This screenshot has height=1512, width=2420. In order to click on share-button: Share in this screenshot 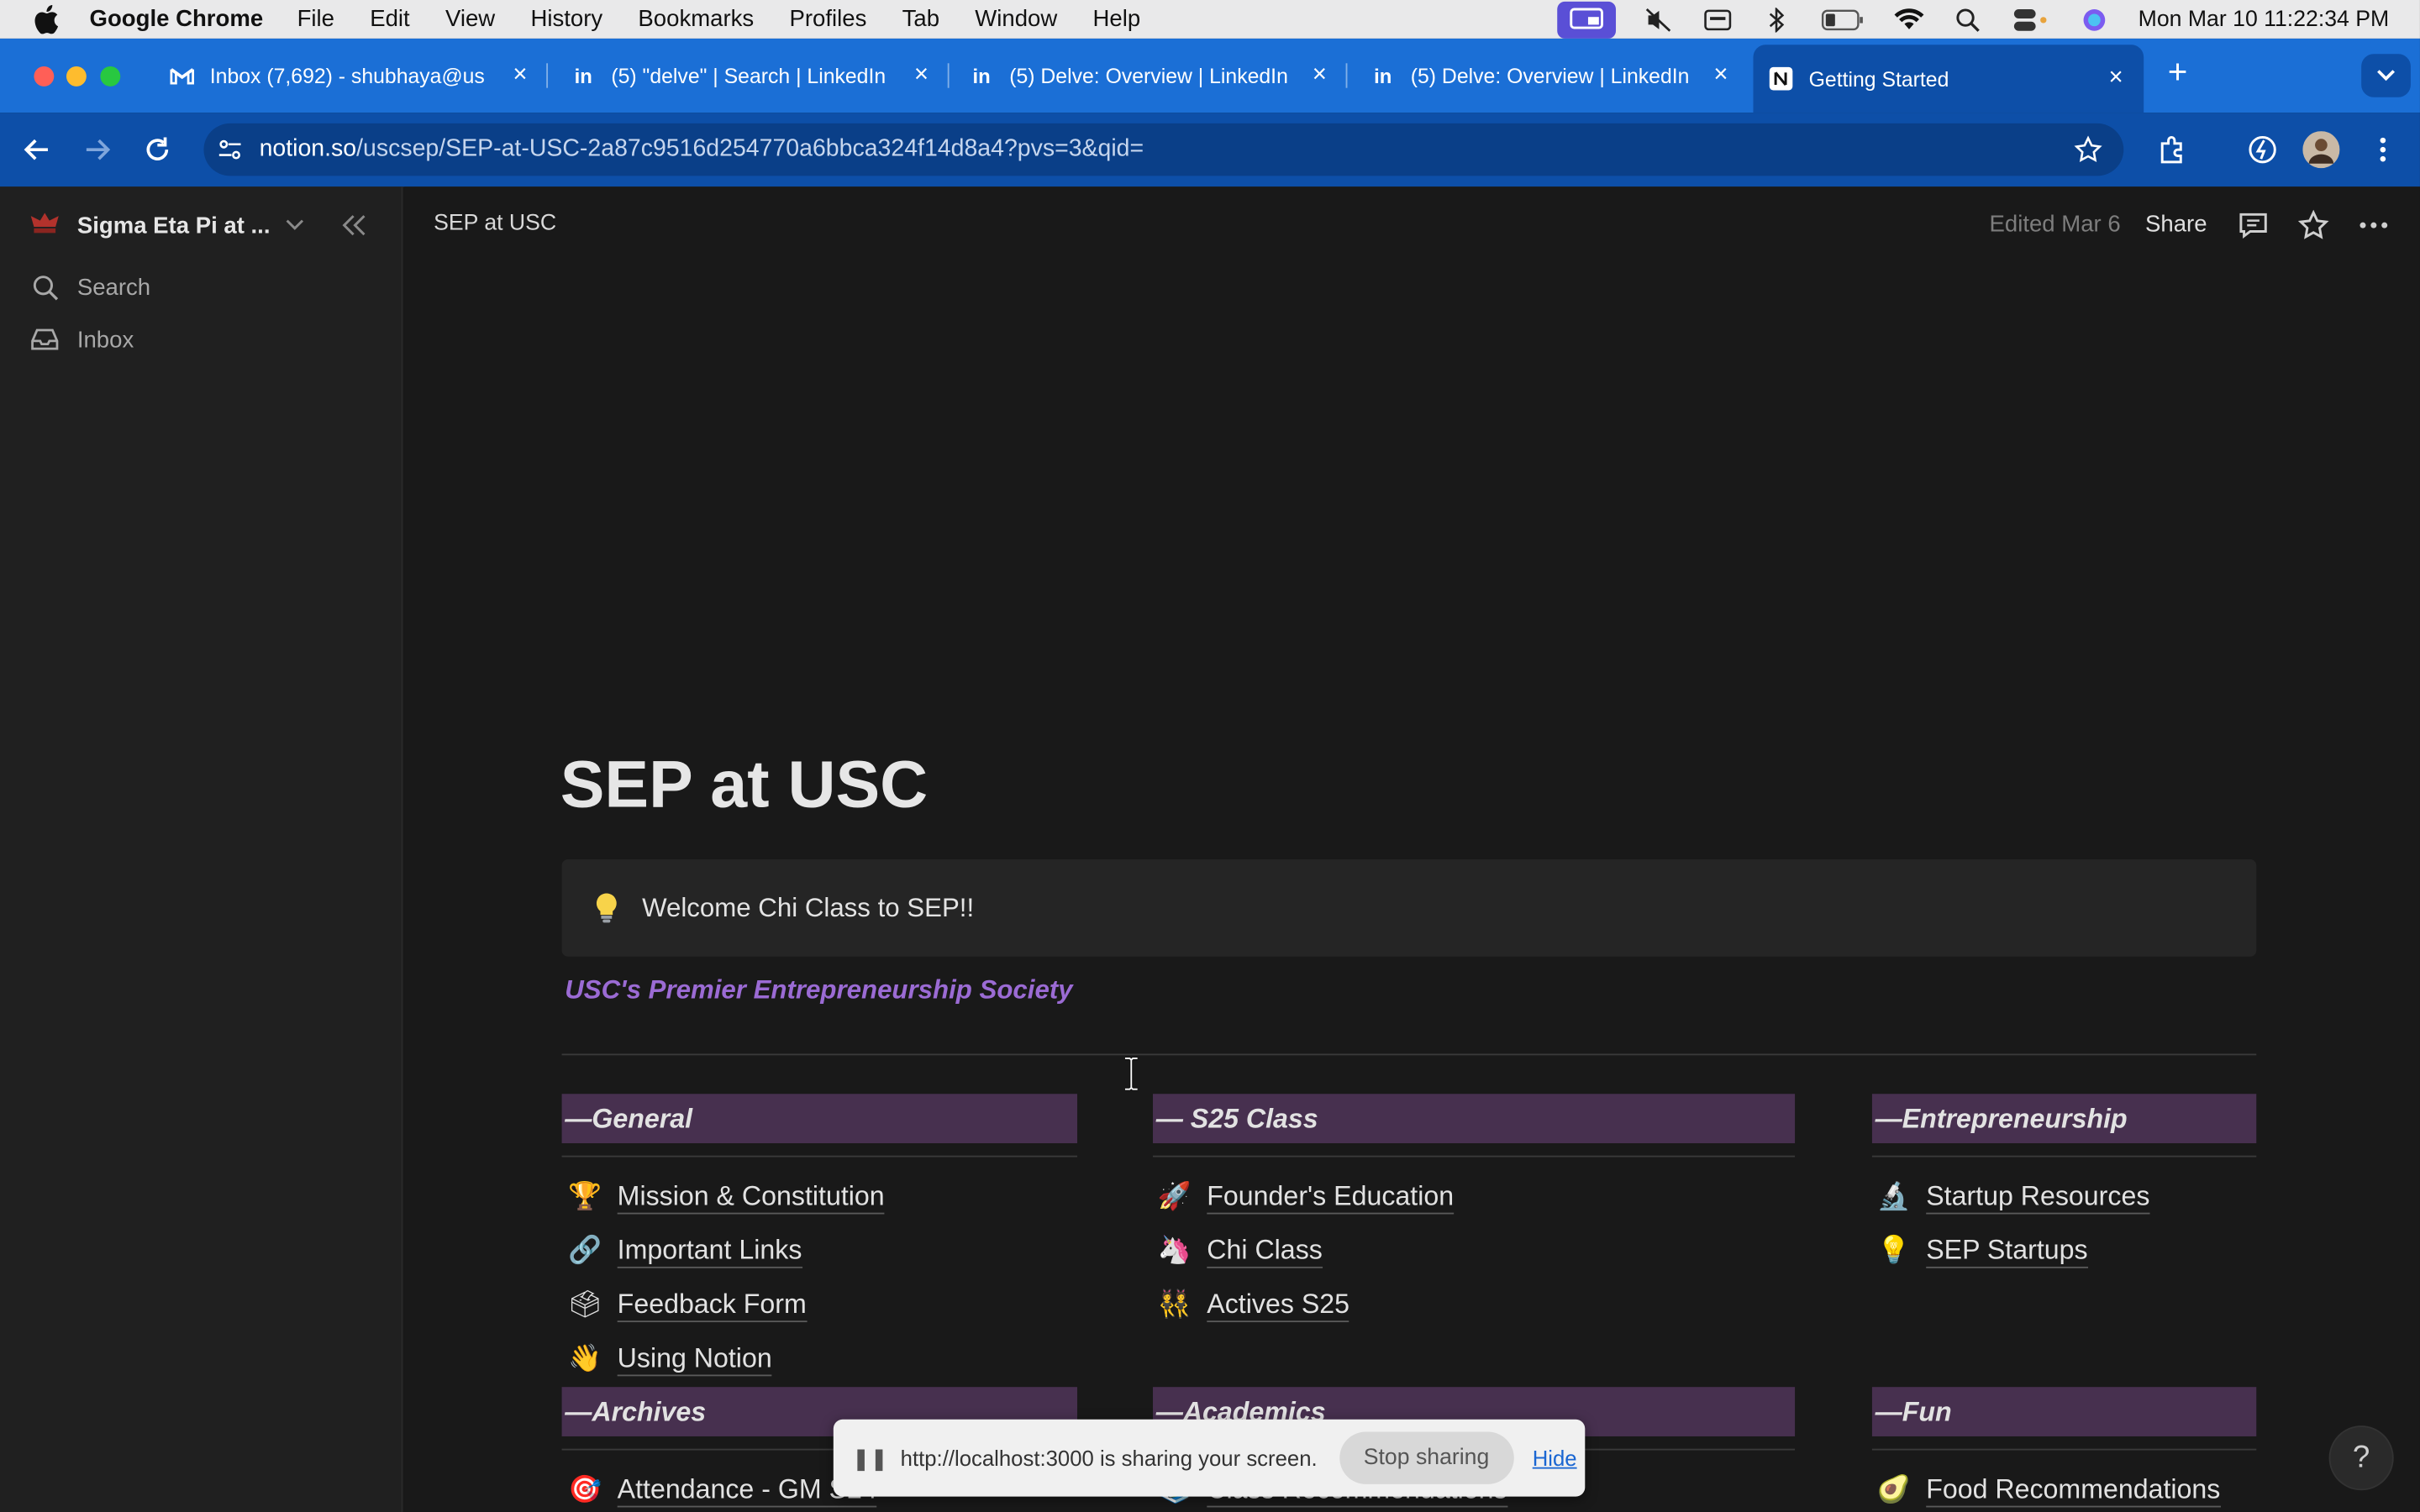, I will do `click(2176, 225)`.